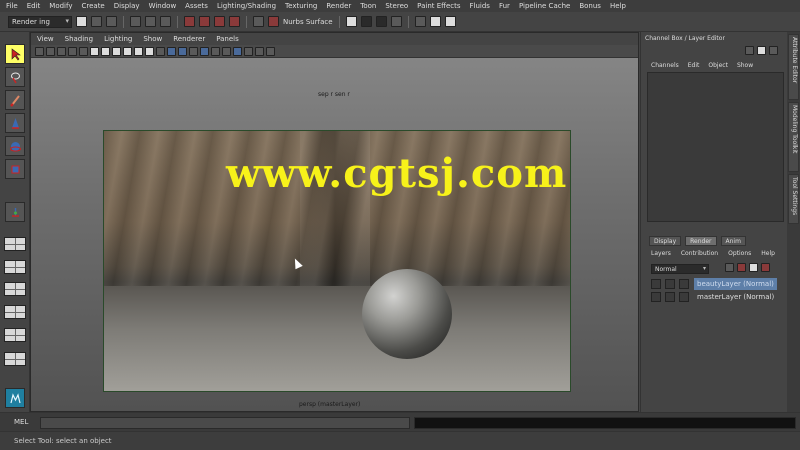 Image resolution: width=800 pixels, height=450 pixels. I want to click on layer-menu-contribution: Contribution, so click(699, 253).